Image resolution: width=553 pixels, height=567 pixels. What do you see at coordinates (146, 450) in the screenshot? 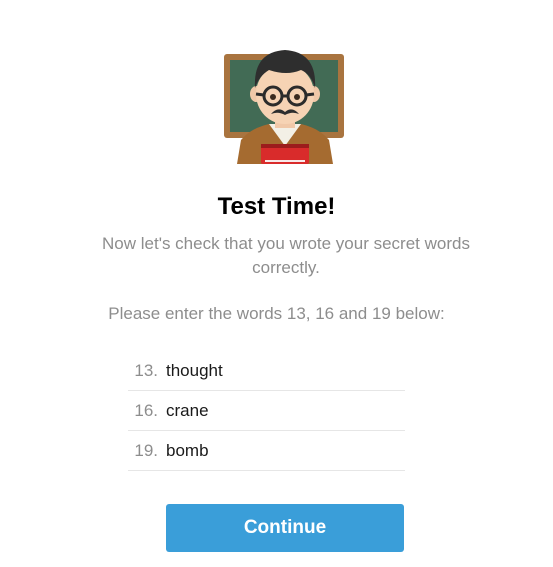
I see `word-number: 19.` at bounding box center [146, 450].